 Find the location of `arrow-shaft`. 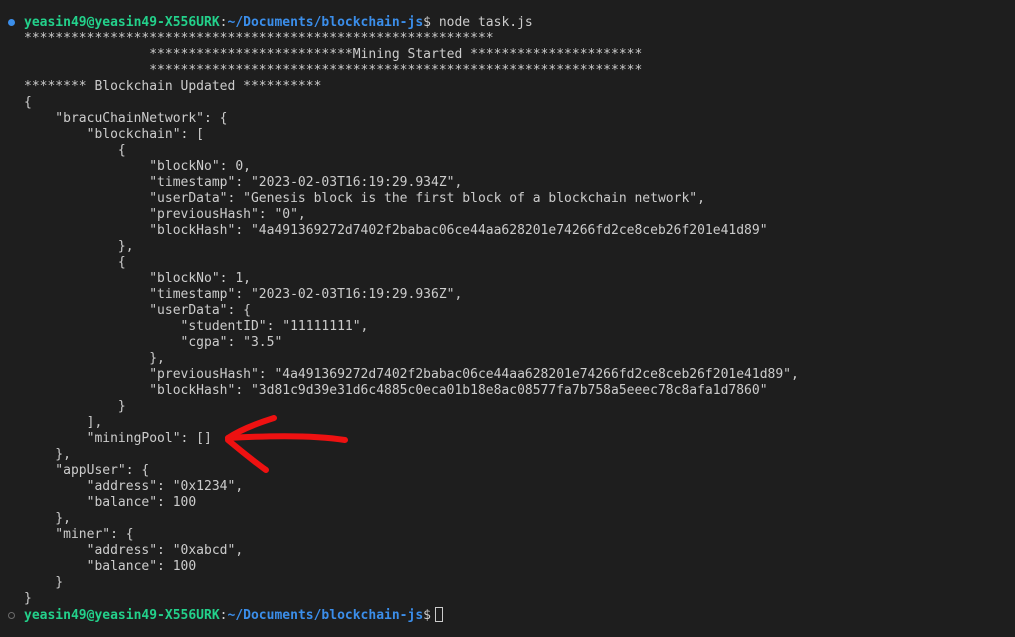

arrow-shaft is located at coordinates (286, 438).